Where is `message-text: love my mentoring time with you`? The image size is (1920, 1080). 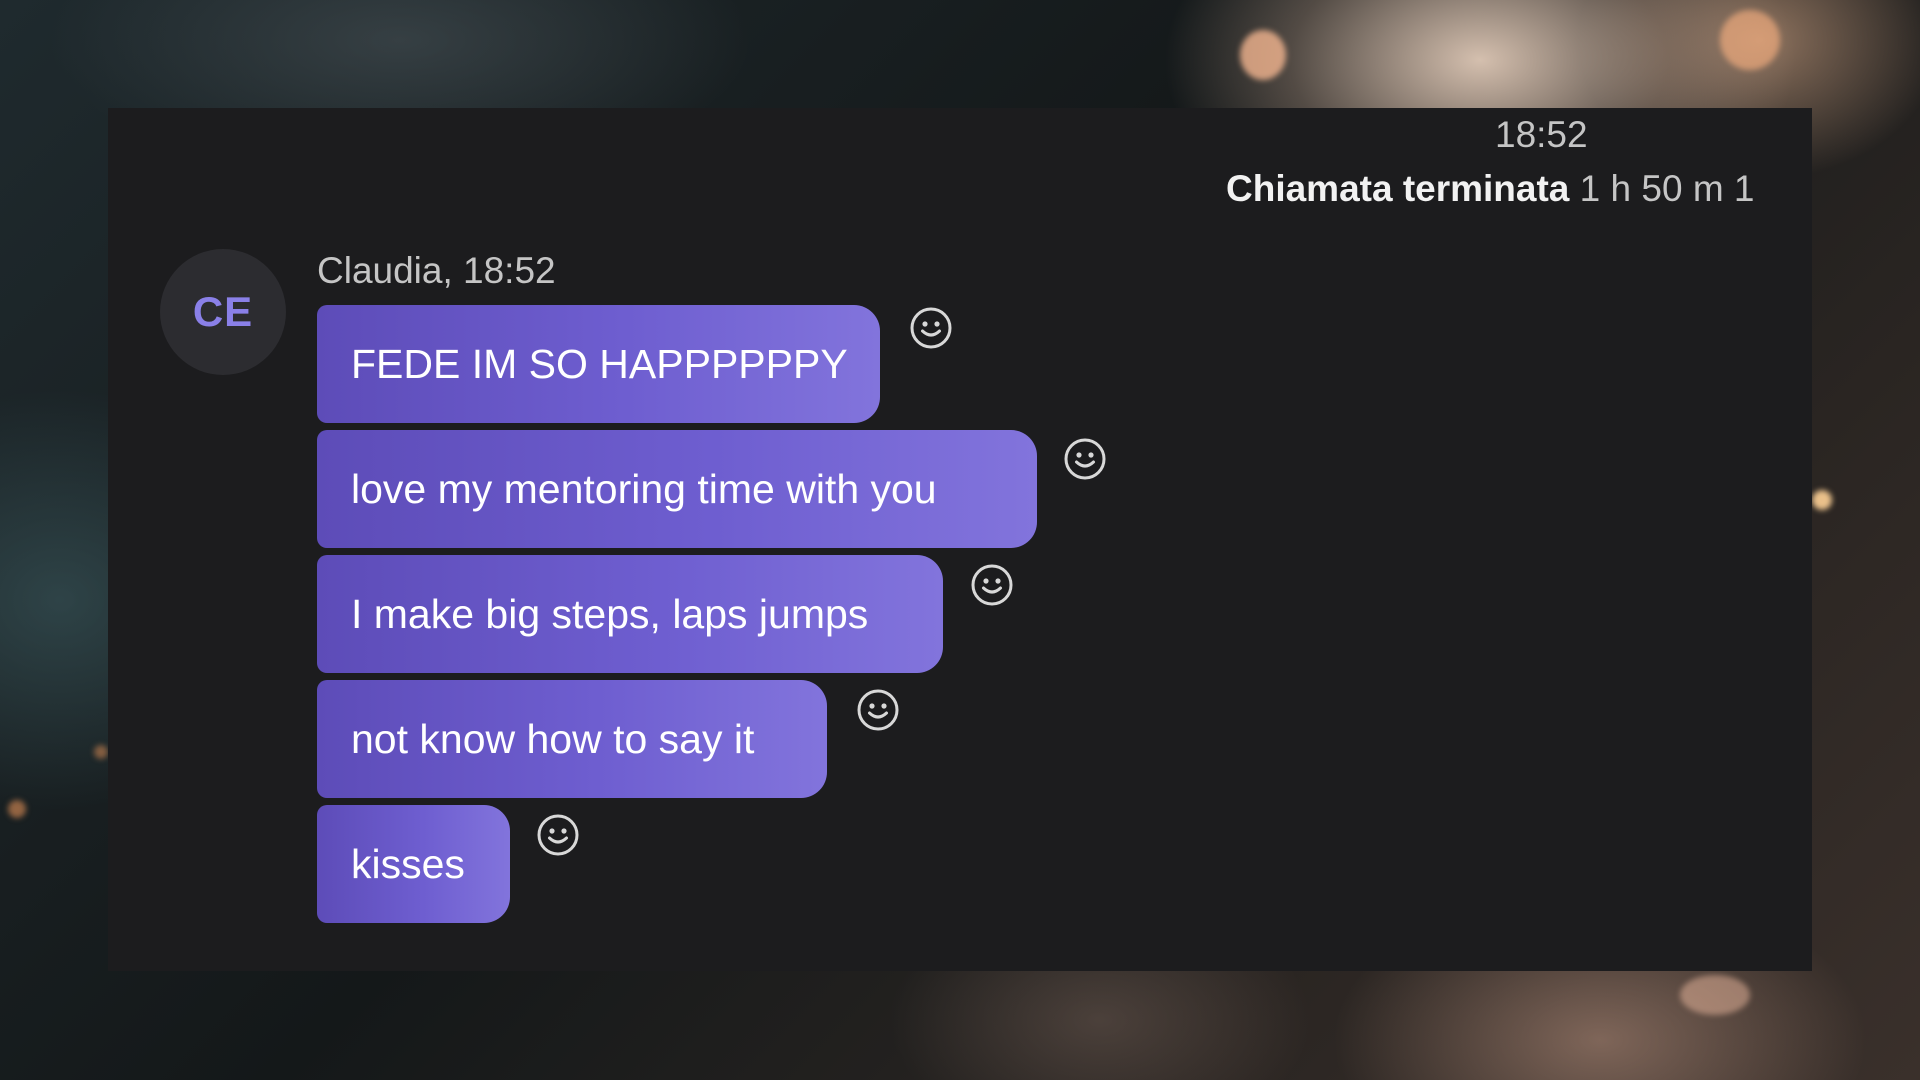
message-text: love my mentoring time with you is located at coordinates (644, 488).